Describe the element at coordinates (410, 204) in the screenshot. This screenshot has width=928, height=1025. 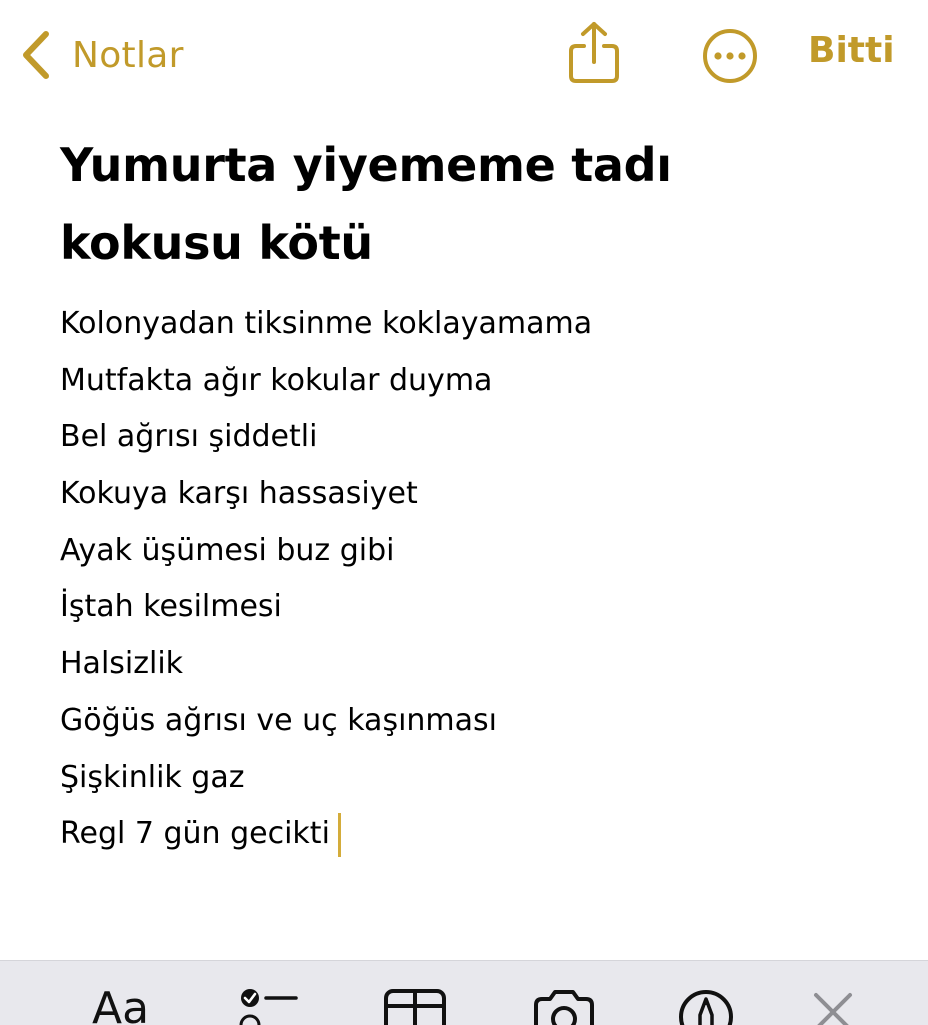
I see `note-title: Yumurta yiyememe tadı kokusu kötü` at that location.